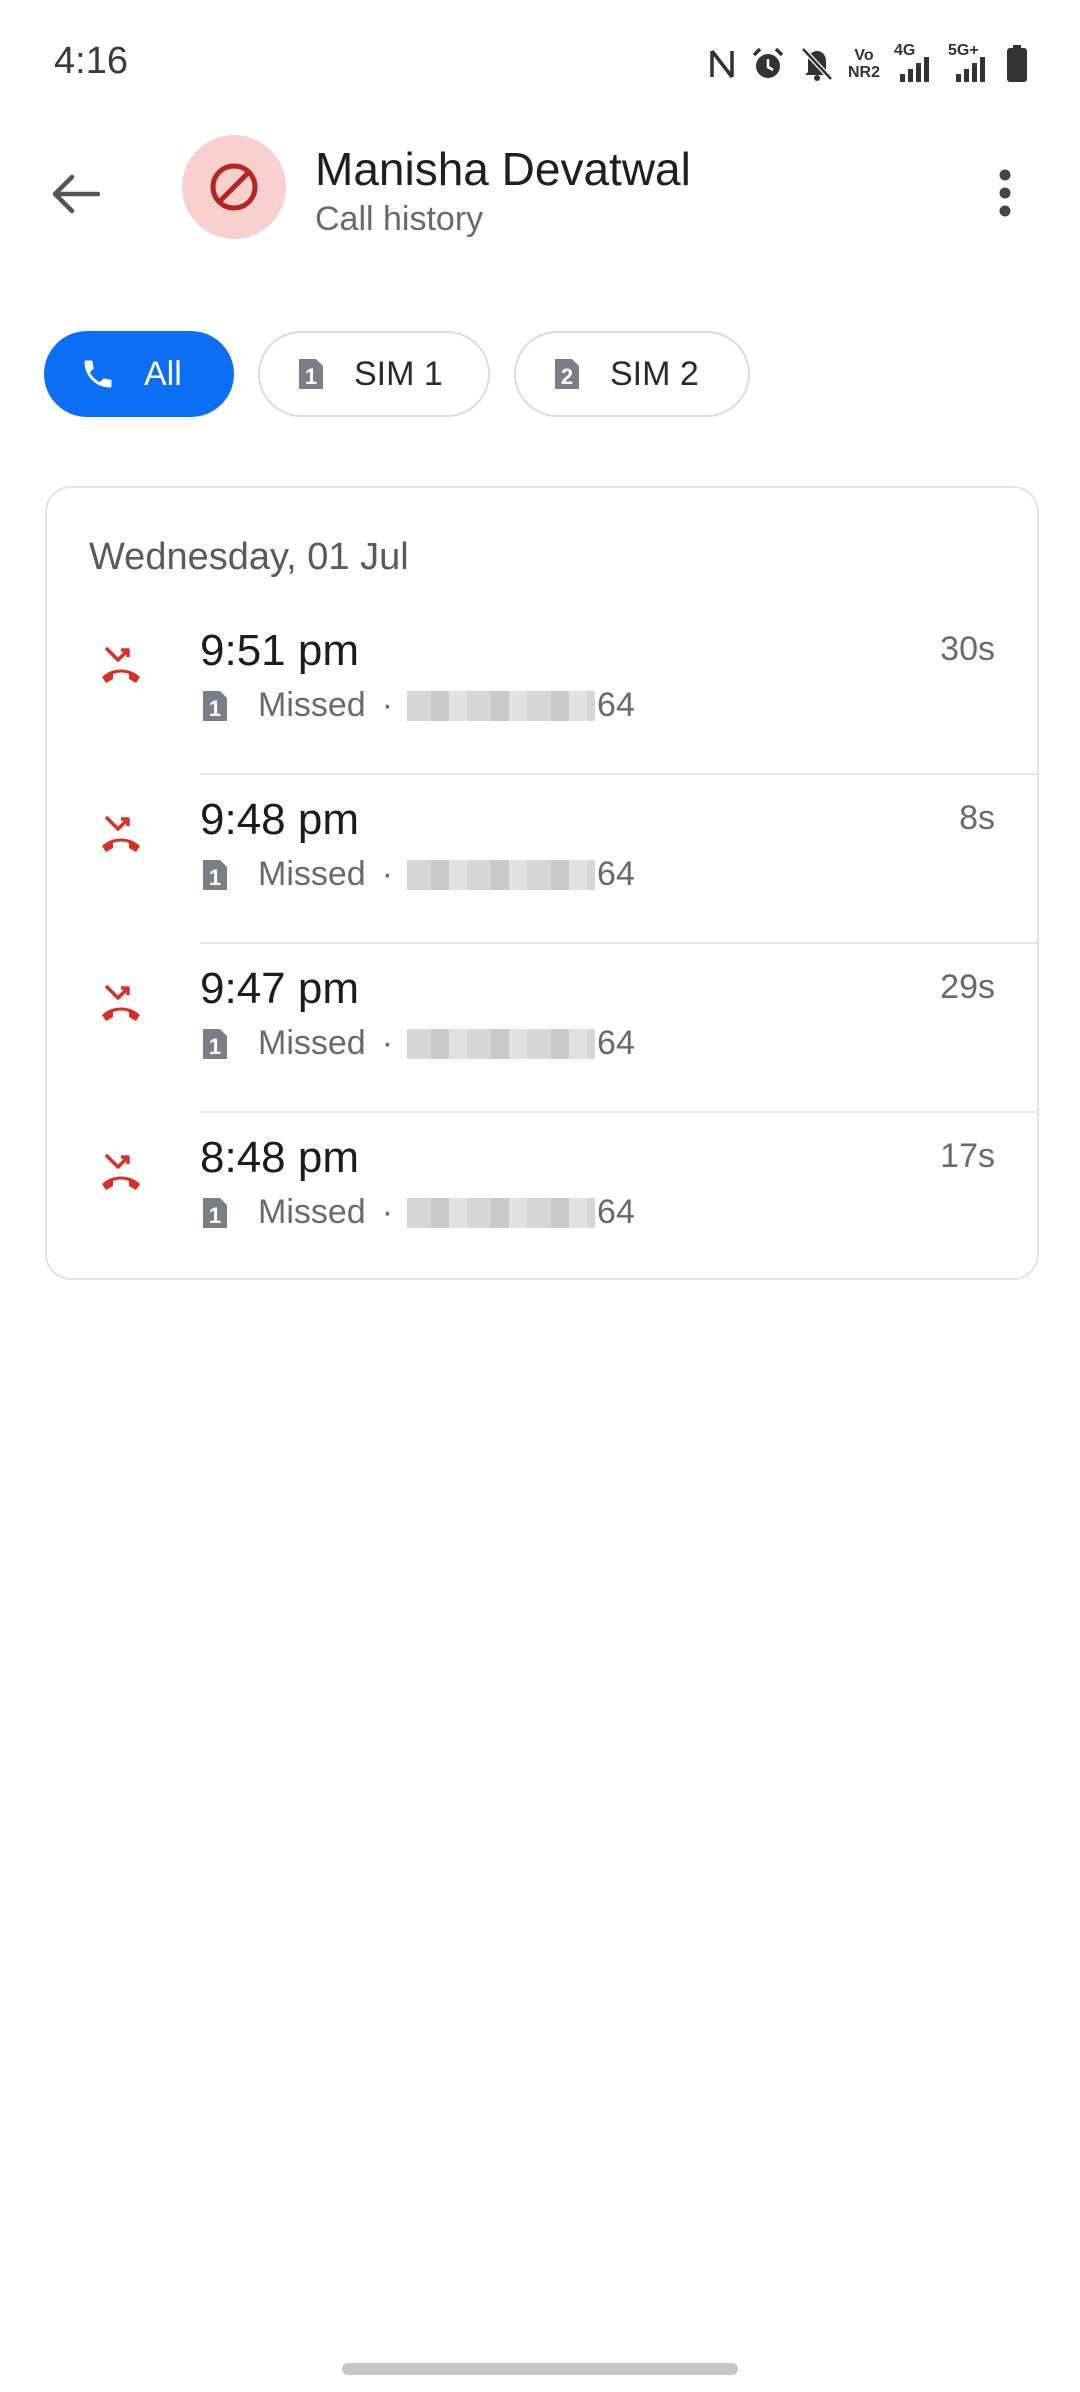 The height and width of the screenshot is (2392, 1080). I want to click on blocked-icon, so click(234, 187).